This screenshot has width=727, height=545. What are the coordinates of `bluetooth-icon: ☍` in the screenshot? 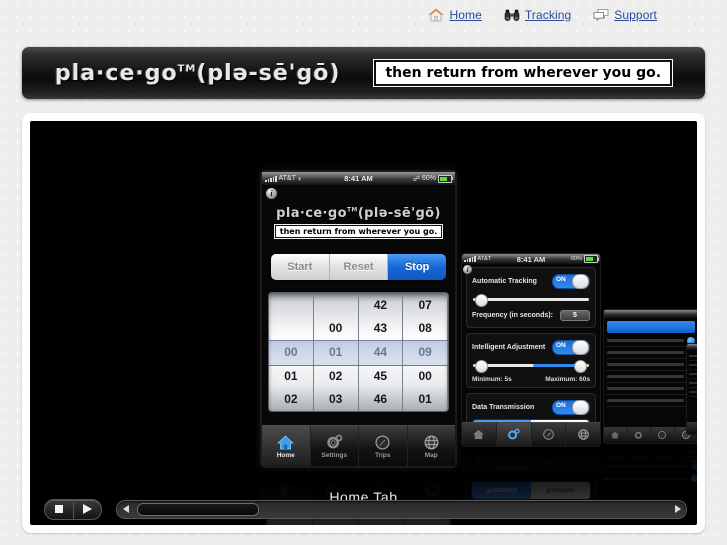 It's located at (416, 179).